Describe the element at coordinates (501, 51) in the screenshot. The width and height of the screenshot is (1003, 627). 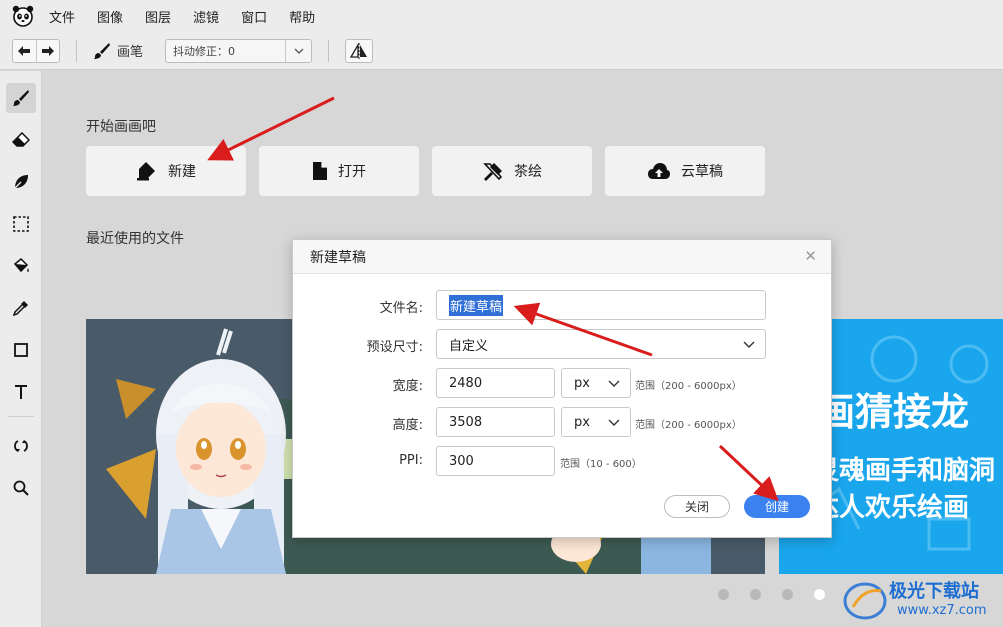
I see `toolbar: 画笔 抖动修正：0` at that location.